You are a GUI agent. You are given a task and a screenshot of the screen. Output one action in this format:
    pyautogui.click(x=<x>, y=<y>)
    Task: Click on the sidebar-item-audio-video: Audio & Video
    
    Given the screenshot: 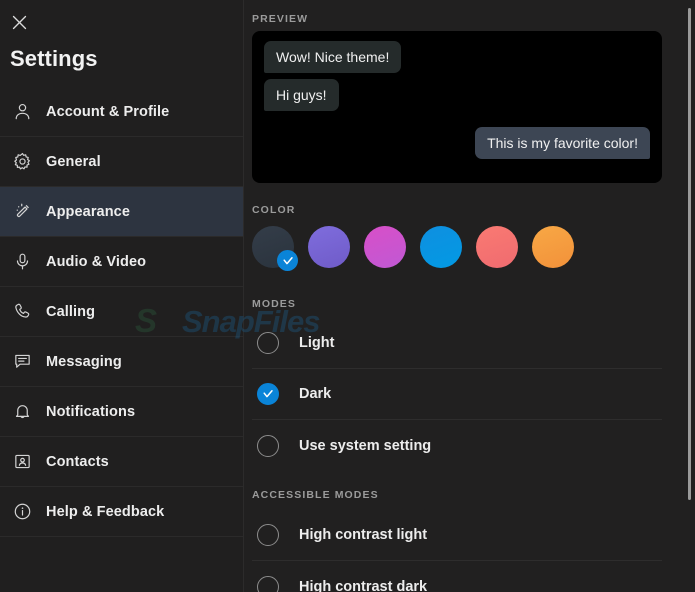 What is the action you would take?
    pyautogui.click(x=121, y=262)
    